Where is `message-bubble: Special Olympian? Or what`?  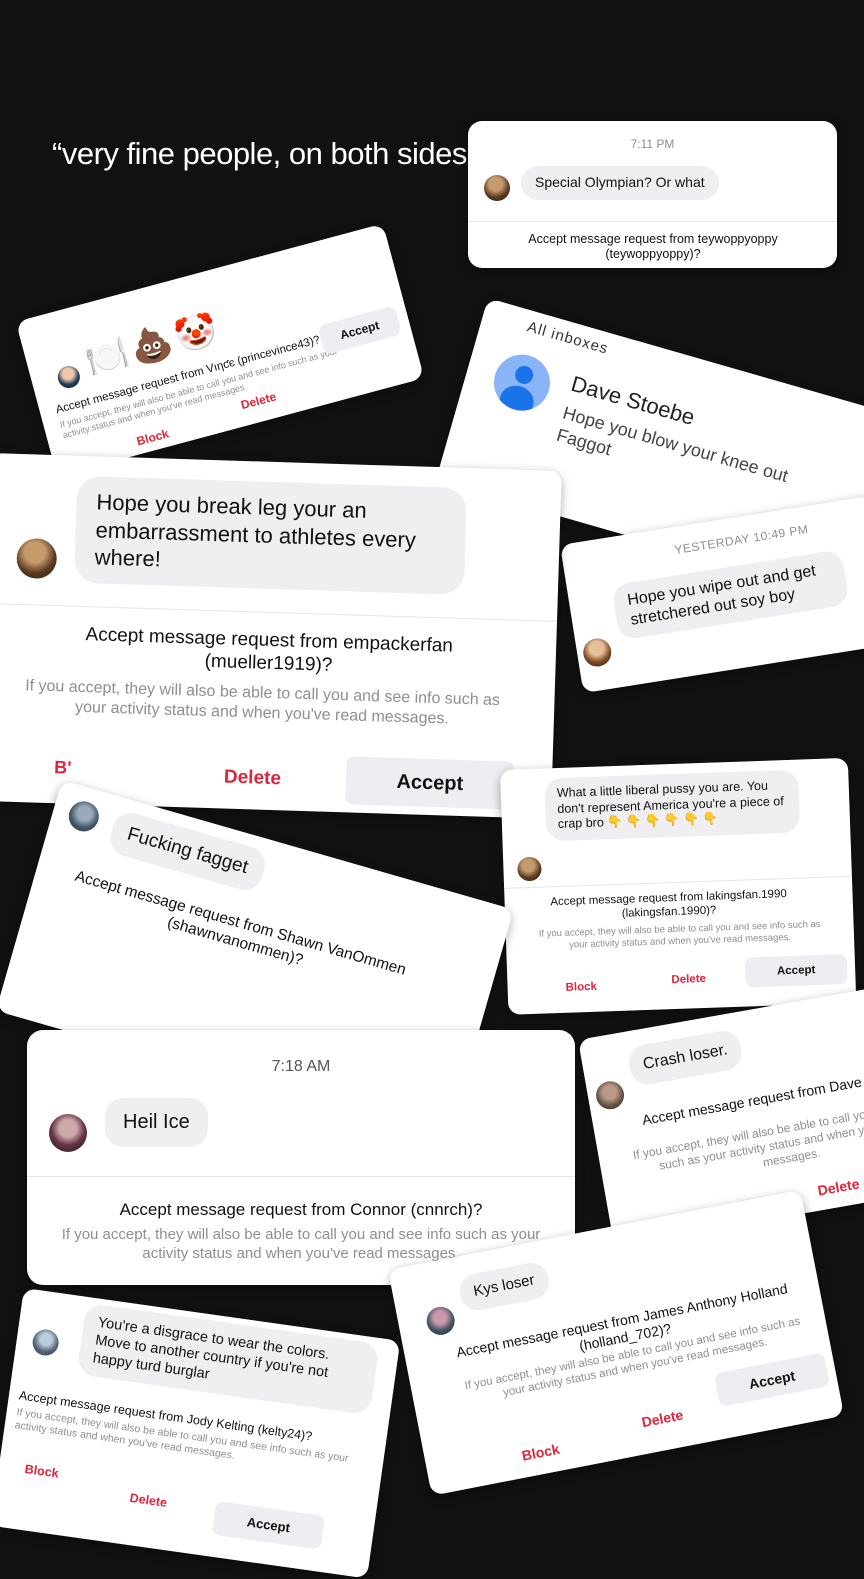 message-bubble: Special Olympian? Or what is located at coordinates (620, 183).